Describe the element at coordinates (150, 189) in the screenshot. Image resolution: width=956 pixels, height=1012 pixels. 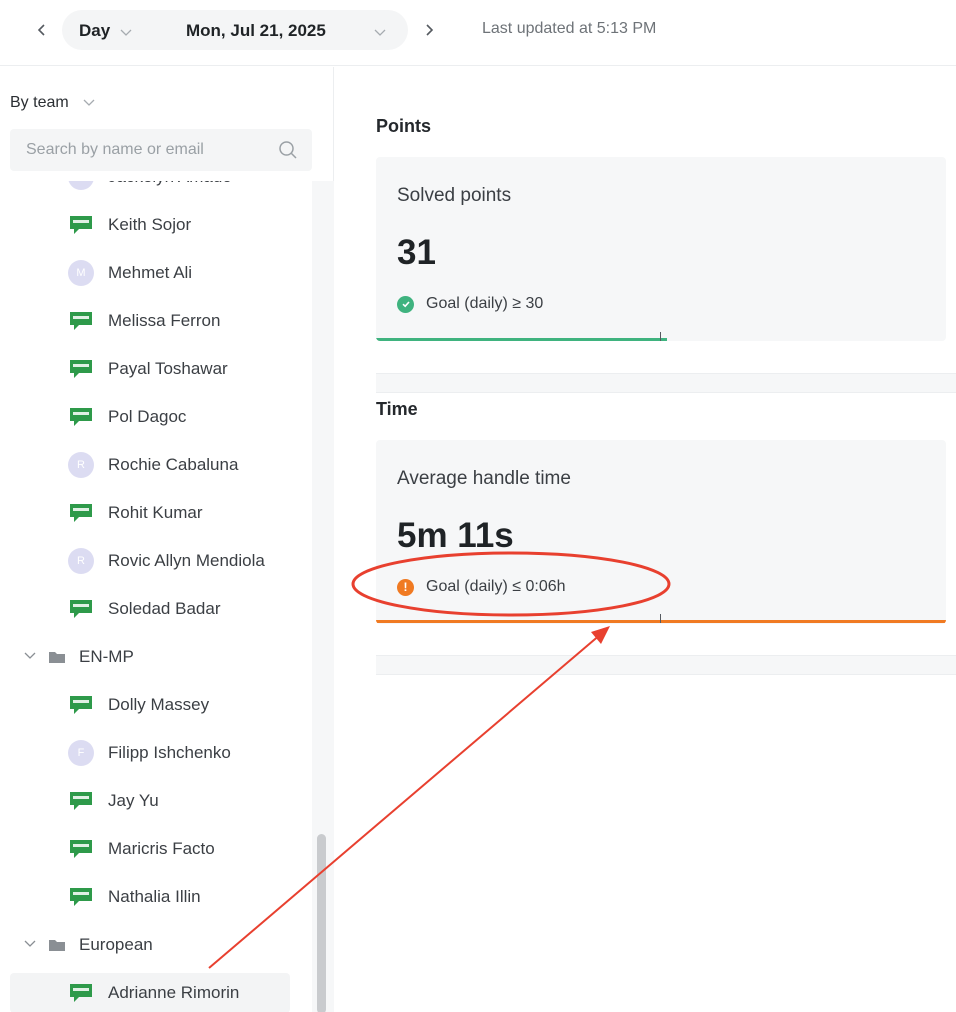
I see `agent-row: J Jackelyn Amado` at that location.